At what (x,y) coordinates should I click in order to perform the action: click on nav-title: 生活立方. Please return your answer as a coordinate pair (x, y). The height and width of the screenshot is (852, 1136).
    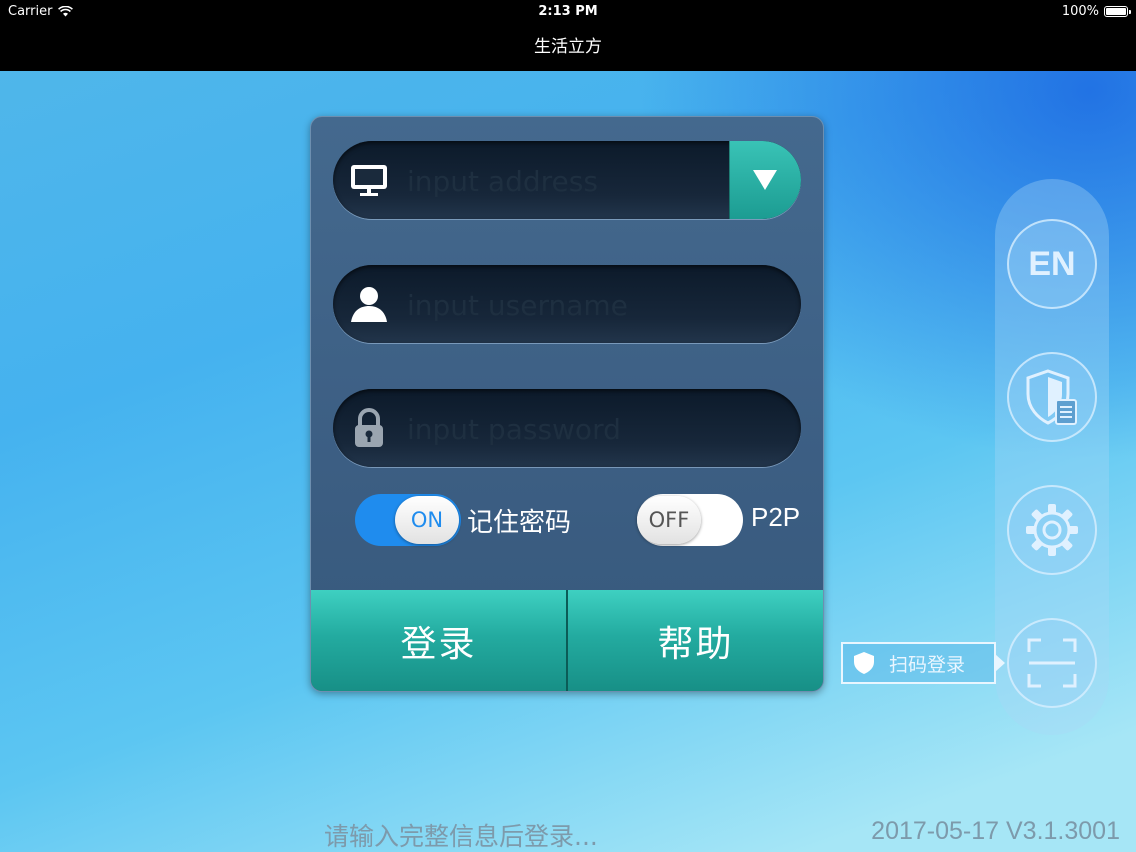
    Looking at the image, I should click on (568, 47).